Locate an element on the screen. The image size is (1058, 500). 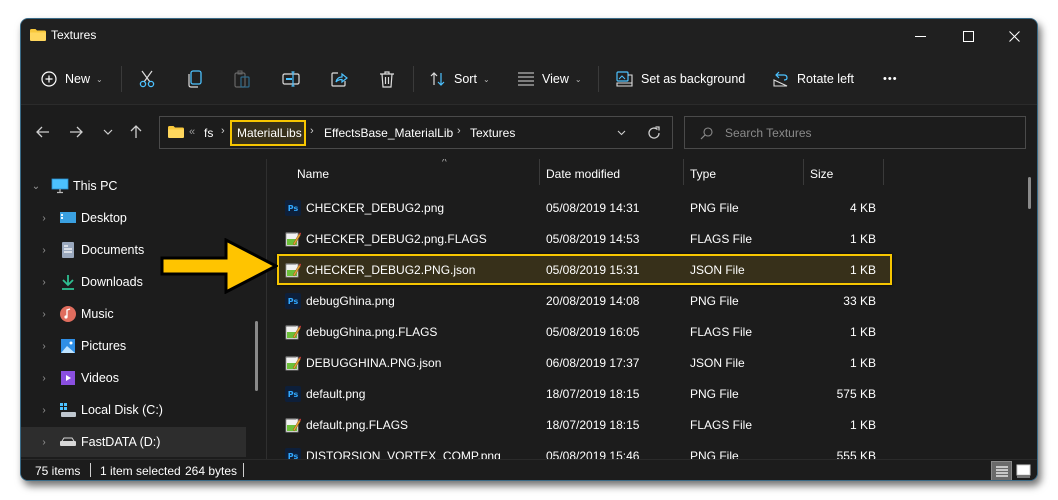
file-date-modified: 05/08/2019 14:31 is located at coordinates (593, 208).